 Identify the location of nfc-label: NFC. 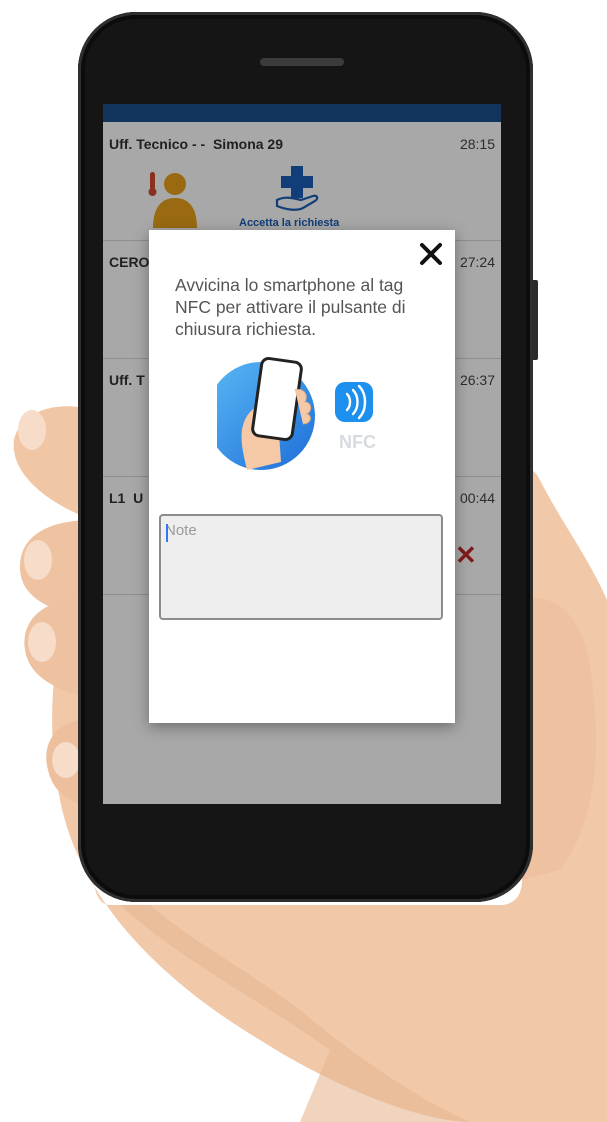
(357, 442).